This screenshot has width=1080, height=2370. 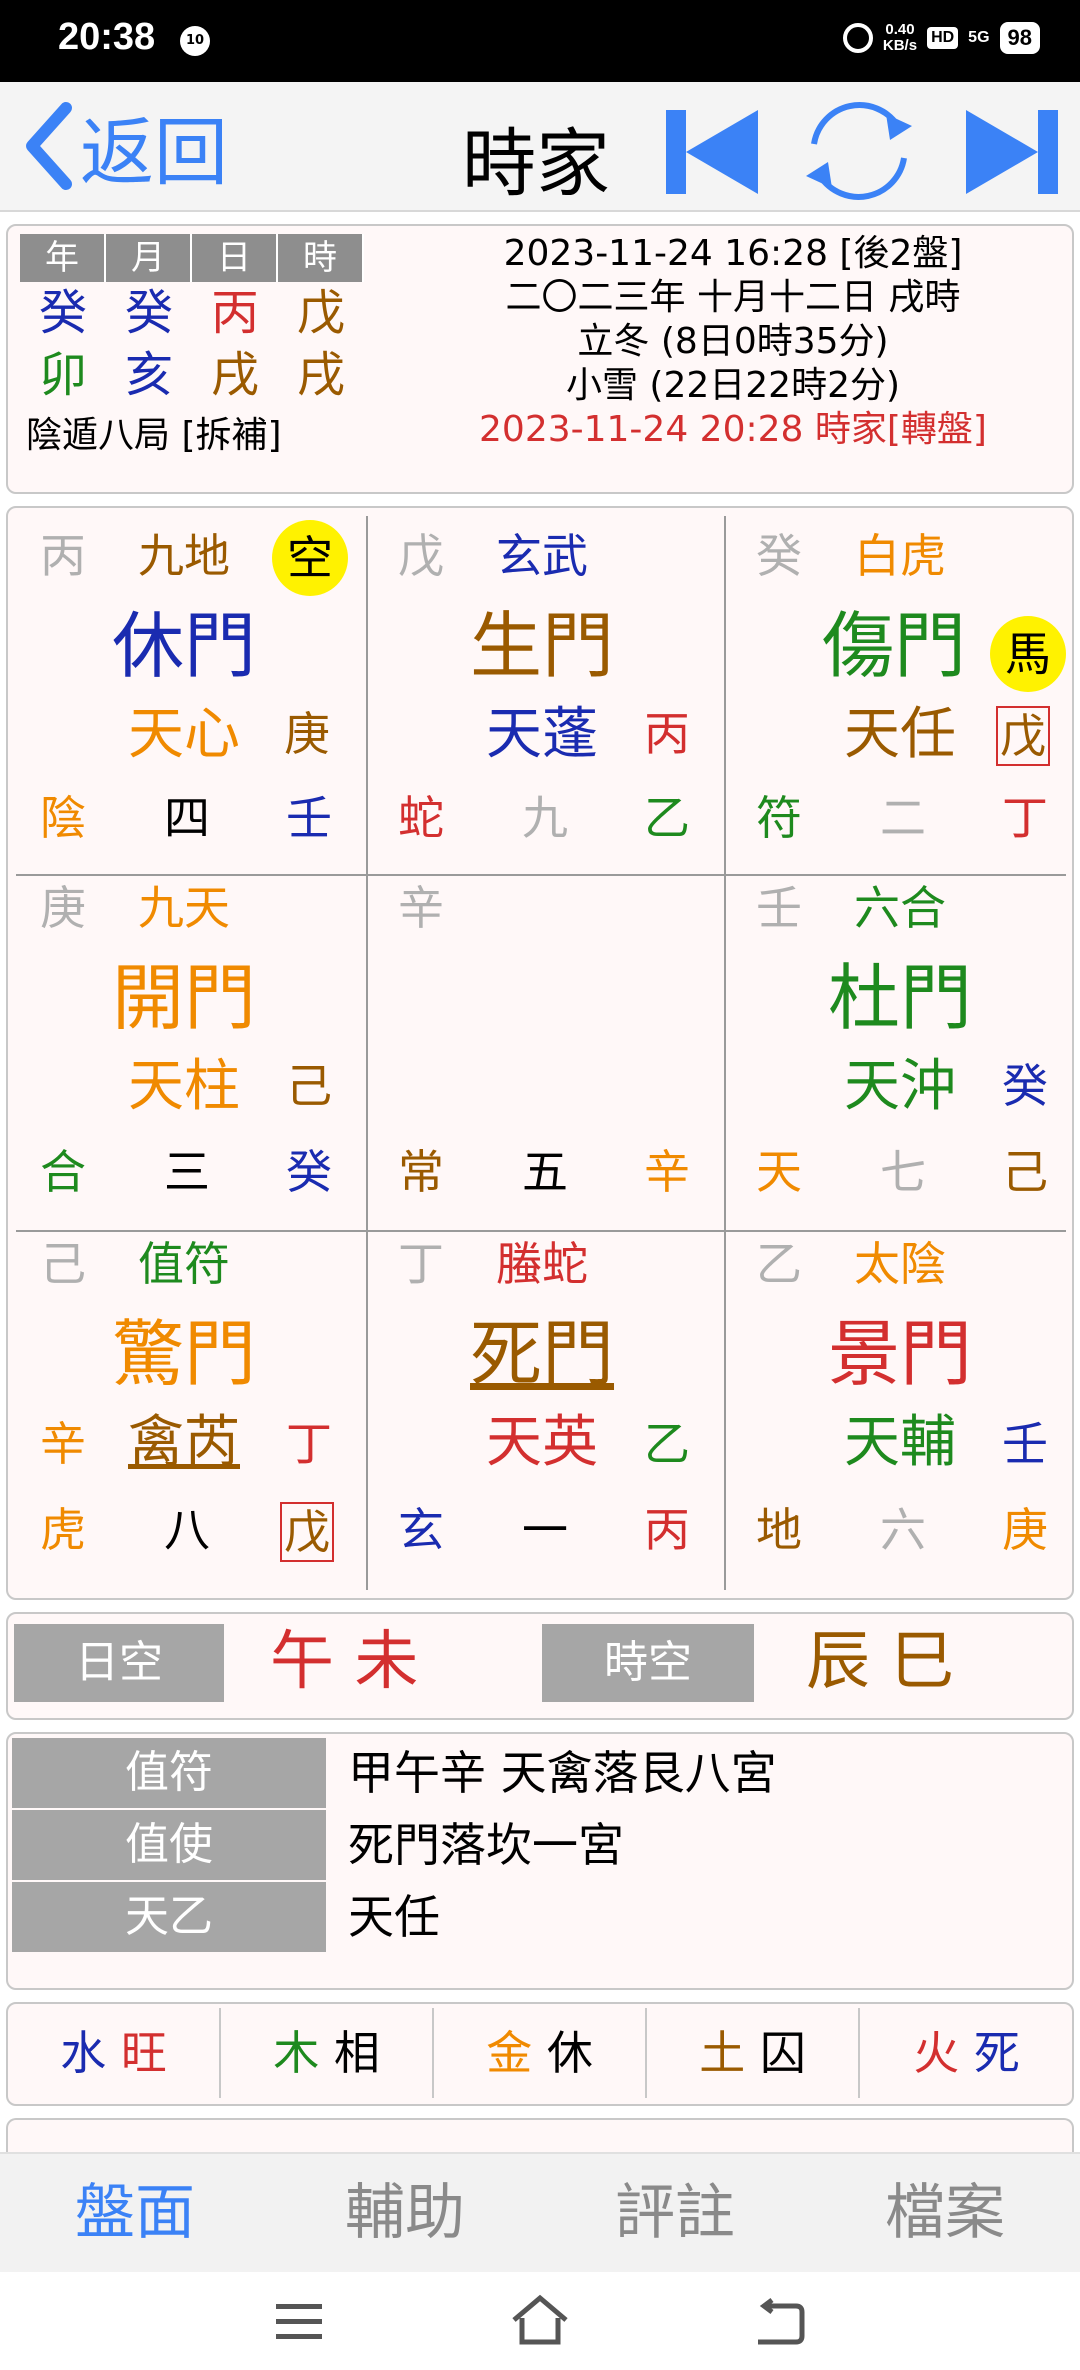 What do you see at coordinates (63, 1530) in the screenshot?
I see `god: 虎` at bounding box center [63, 1530].